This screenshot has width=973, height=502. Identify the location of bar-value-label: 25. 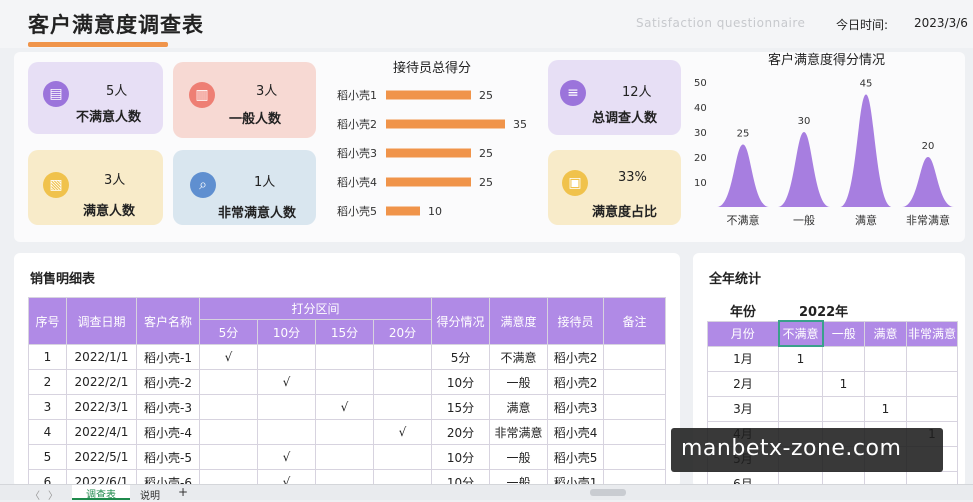
(486, 95).